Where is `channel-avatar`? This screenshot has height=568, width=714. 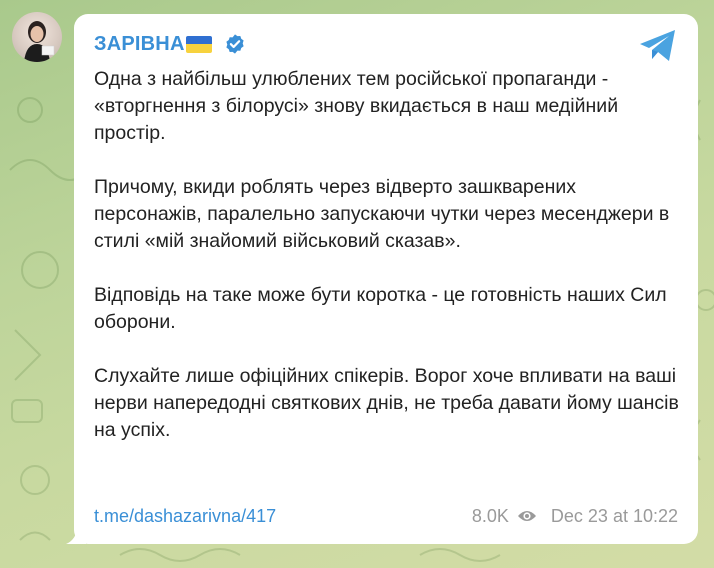
channel-avatar is located at coordinates (37, 37).